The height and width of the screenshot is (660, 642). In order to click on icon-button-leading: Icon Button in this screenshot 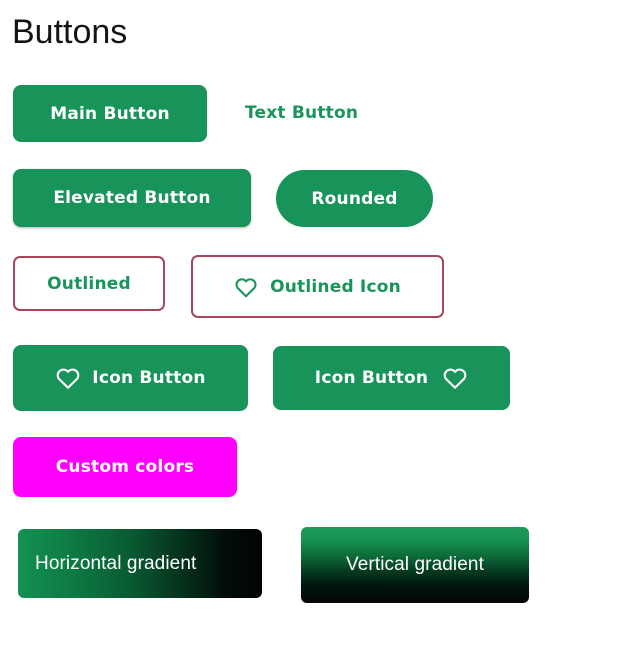, I will do `click(130, 378)`.